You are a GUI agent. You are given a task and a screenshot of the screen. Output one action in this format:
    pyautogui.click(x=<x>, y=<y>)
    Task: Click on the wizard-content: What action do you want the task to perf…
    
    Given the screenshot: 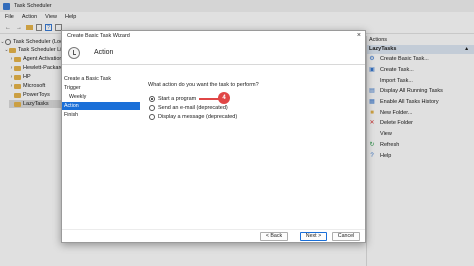 What is the action you would take?
    pyautogui.click(x=253, y=101)
    